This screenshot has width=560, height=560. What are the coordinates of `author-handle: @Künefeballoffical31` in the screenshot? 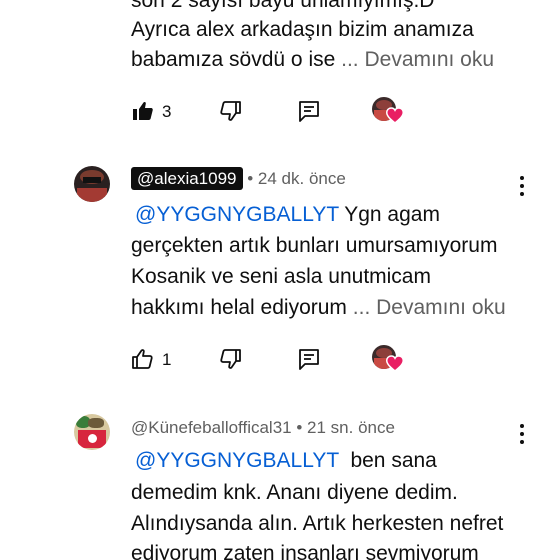 It's located at (211, 427).